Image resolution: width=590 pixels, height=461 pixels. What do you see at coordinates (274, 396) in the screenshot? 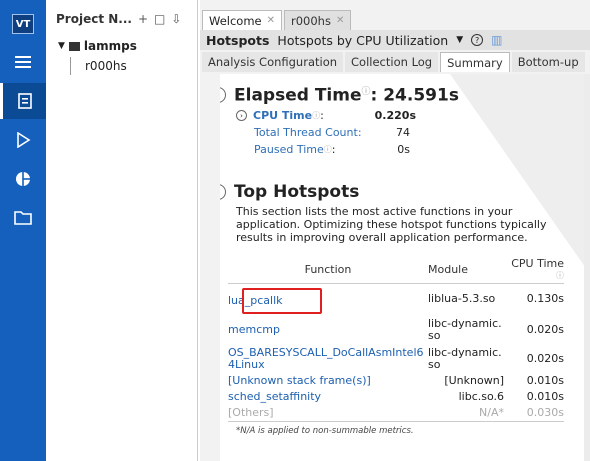
I see `function-link: sched_setaffinity` at bounding box center [274, 396].